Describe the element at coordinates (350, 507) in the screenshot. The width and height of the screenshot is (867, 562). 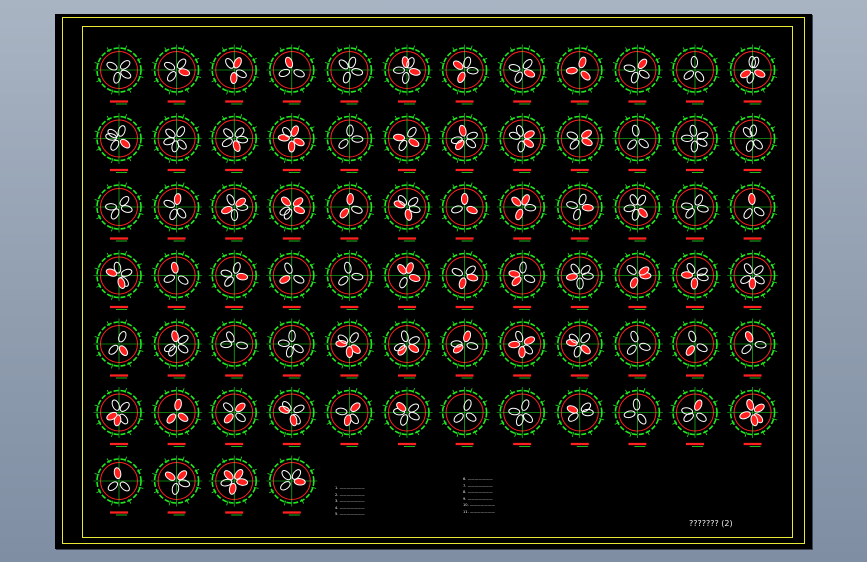
I see `note-line: 4. ———————` at that location.